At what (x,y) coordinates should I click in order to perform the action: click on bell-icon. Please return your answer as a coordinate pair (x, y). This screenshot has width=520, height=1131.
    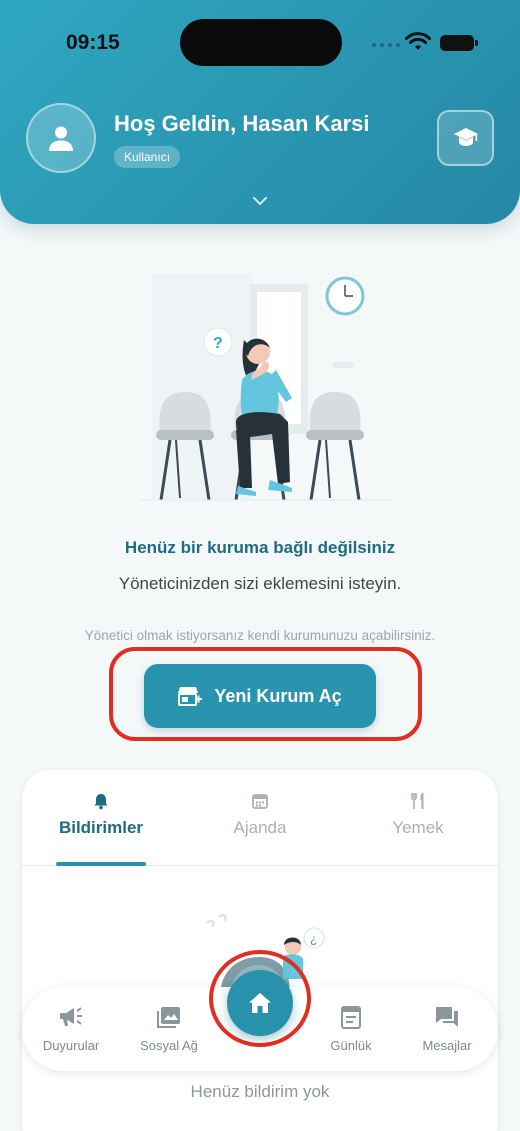
    Looking at the image, I should click on (101, 802).